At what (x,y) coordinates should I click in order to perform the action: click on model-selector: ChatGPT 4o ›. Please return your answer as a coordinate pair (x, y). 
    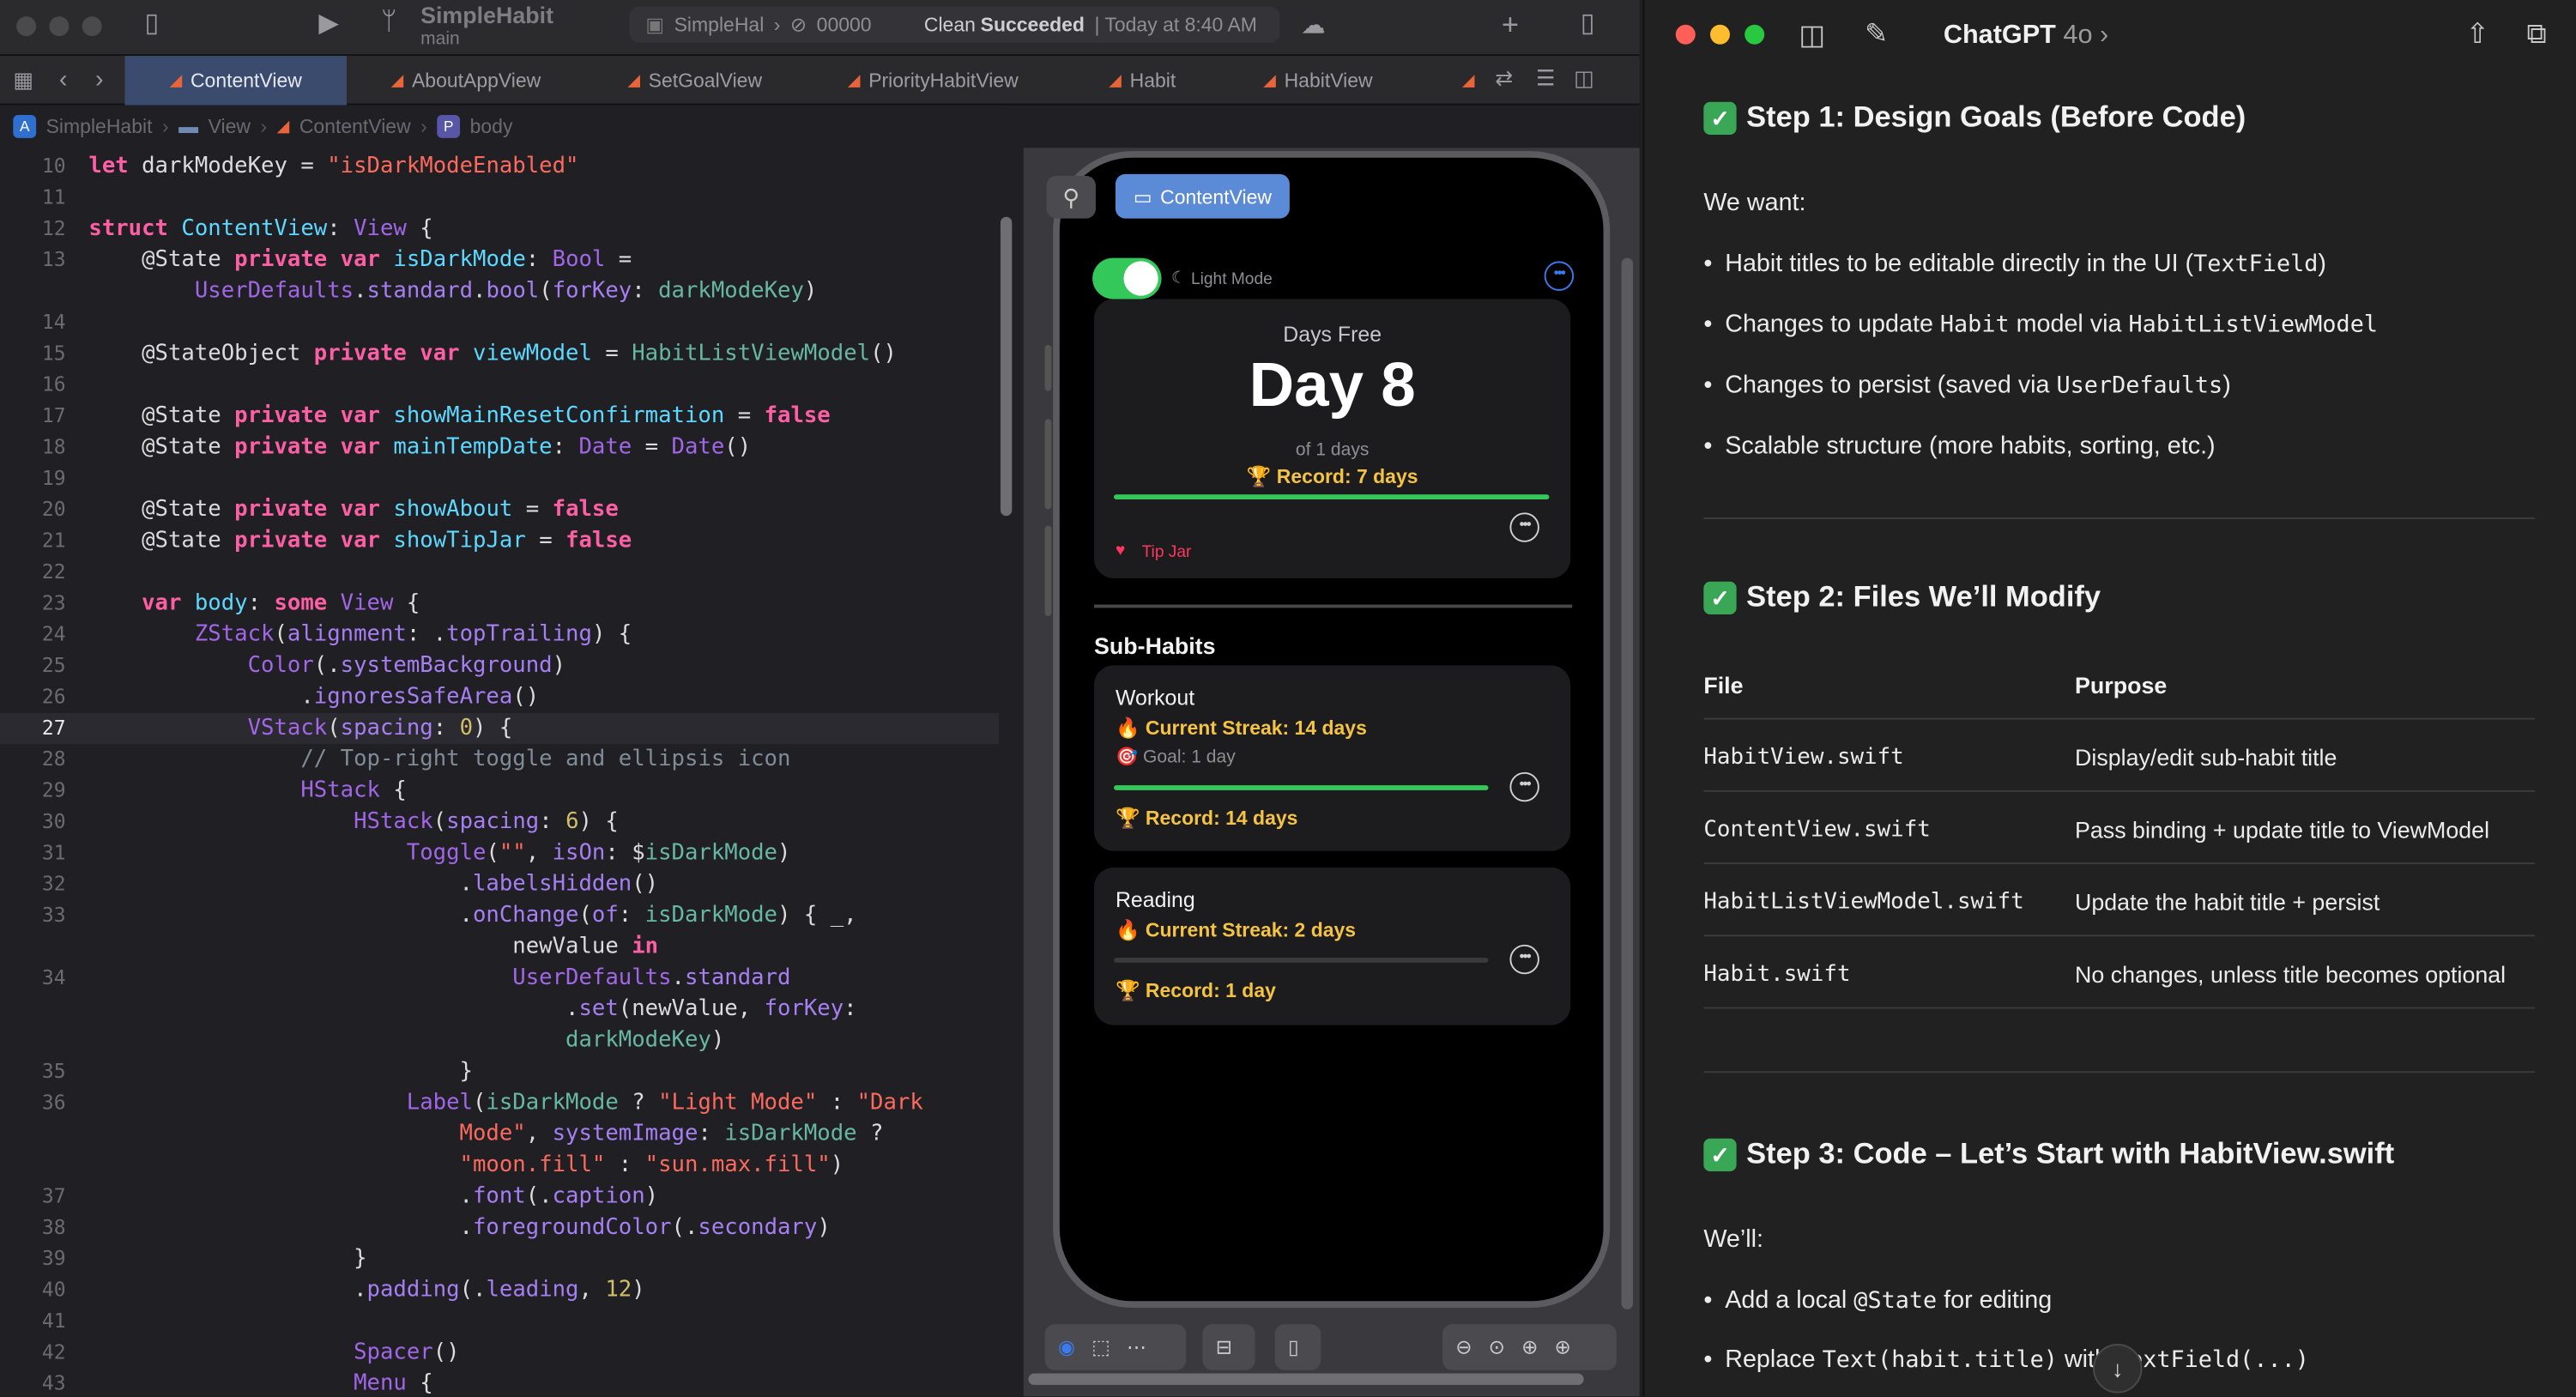
    Looking at the image, I should click on (2026, 36).